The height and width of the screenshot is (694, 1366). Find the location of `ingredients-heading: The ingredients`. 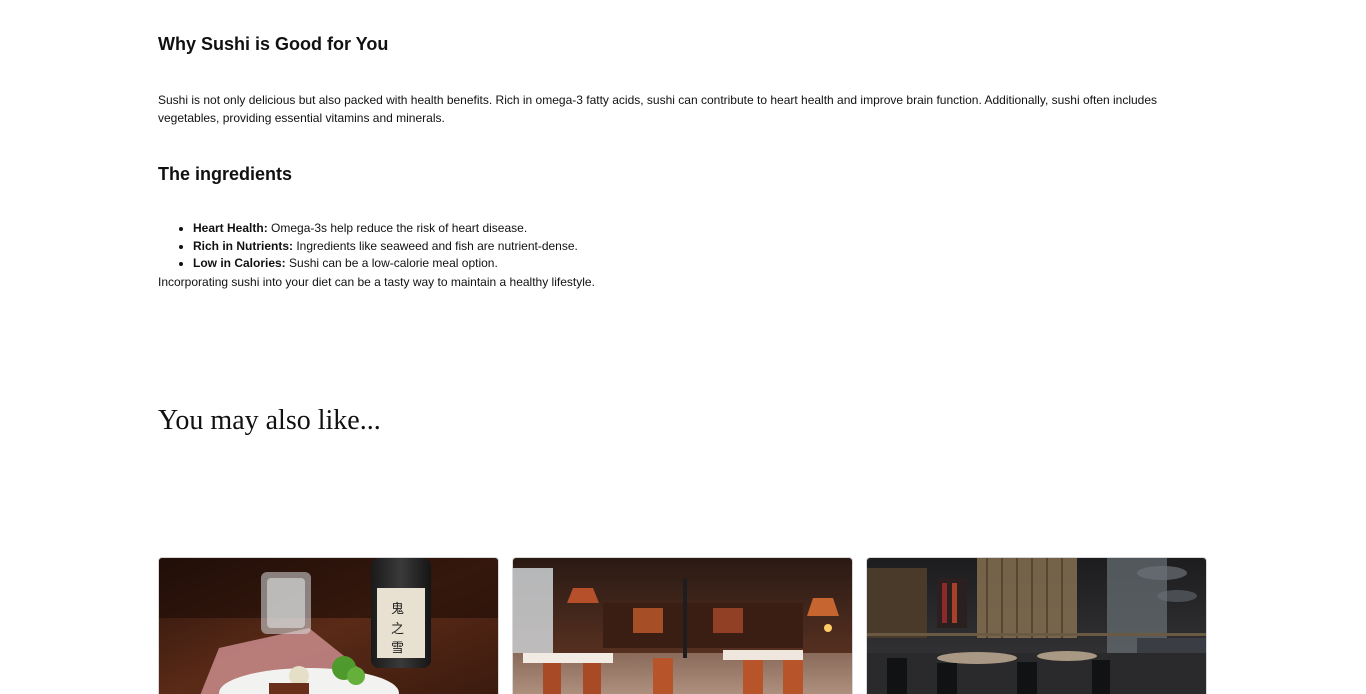

ingredients-heading: The ingredients is located at coordinates (225, 174).